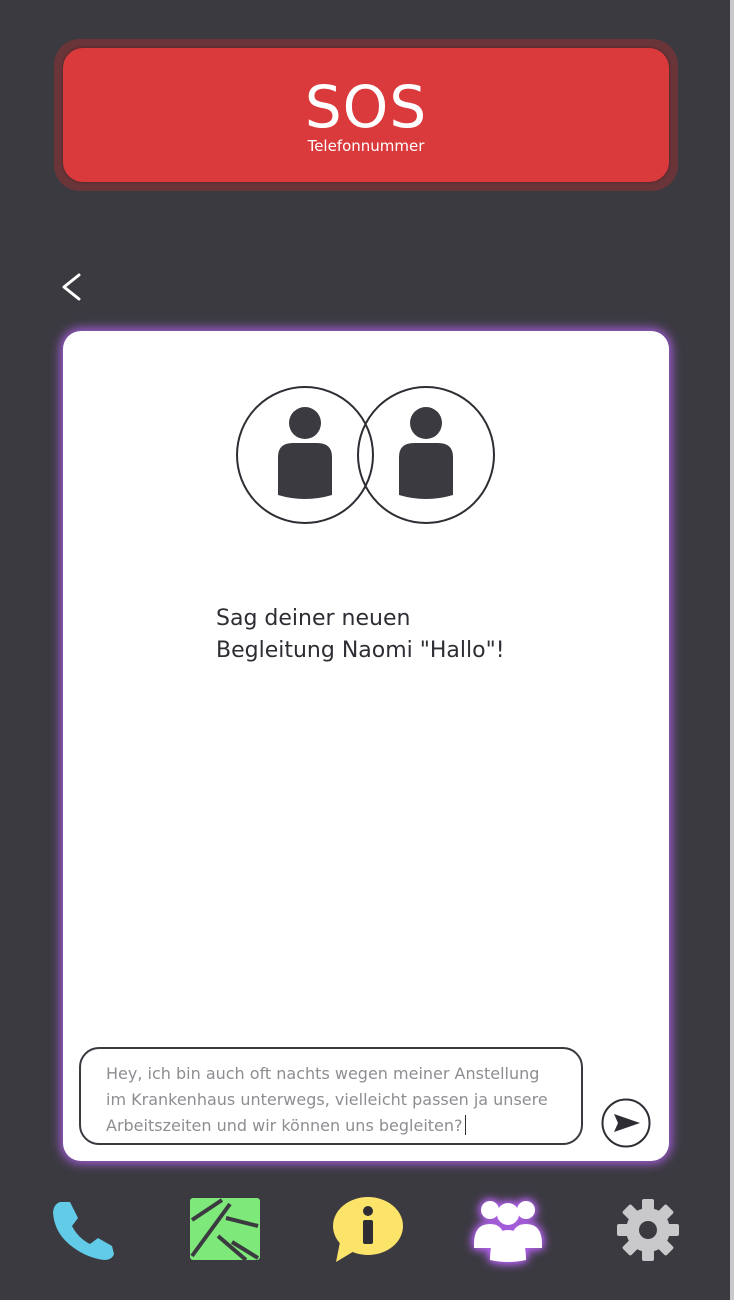  I want to click on send-button, so click(626, 1123).